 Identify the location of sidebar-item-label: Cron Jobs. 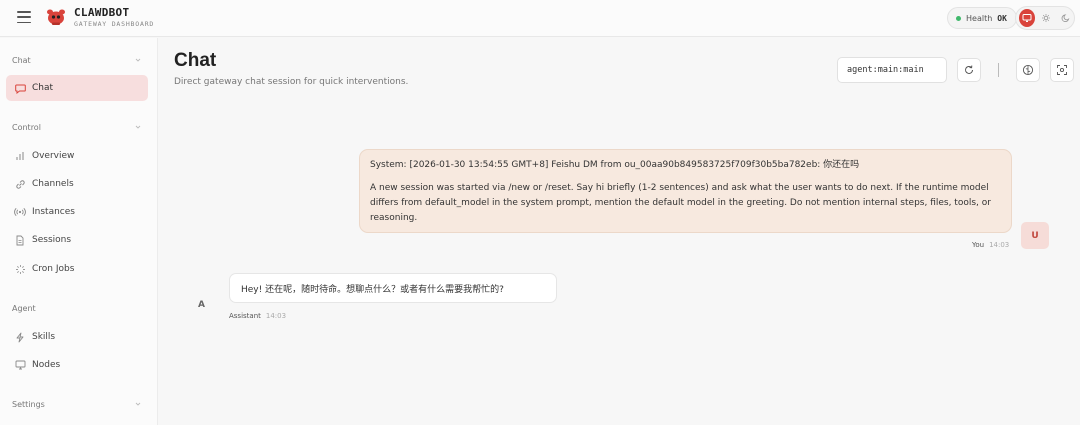
(53, 269).